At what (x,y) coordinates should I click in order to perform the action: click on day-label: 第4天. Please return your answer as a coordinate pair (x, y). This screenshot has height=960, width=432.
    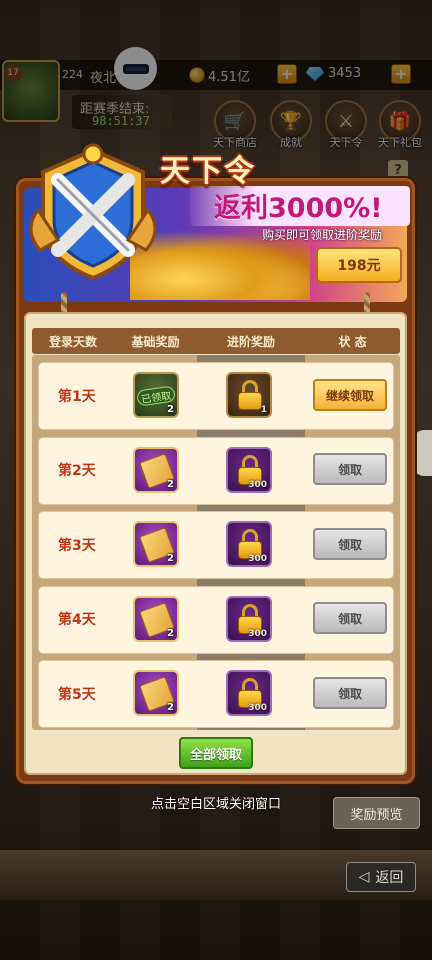
    Looking at the image, I should click on (77, 620).